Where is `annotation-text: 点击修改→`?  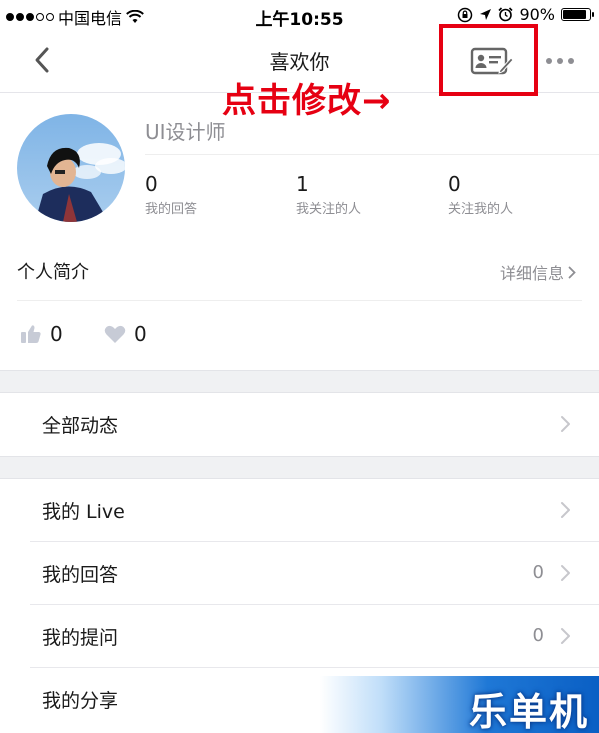 annotation-text: 点击修改→ is located at coordinates (307, 101).